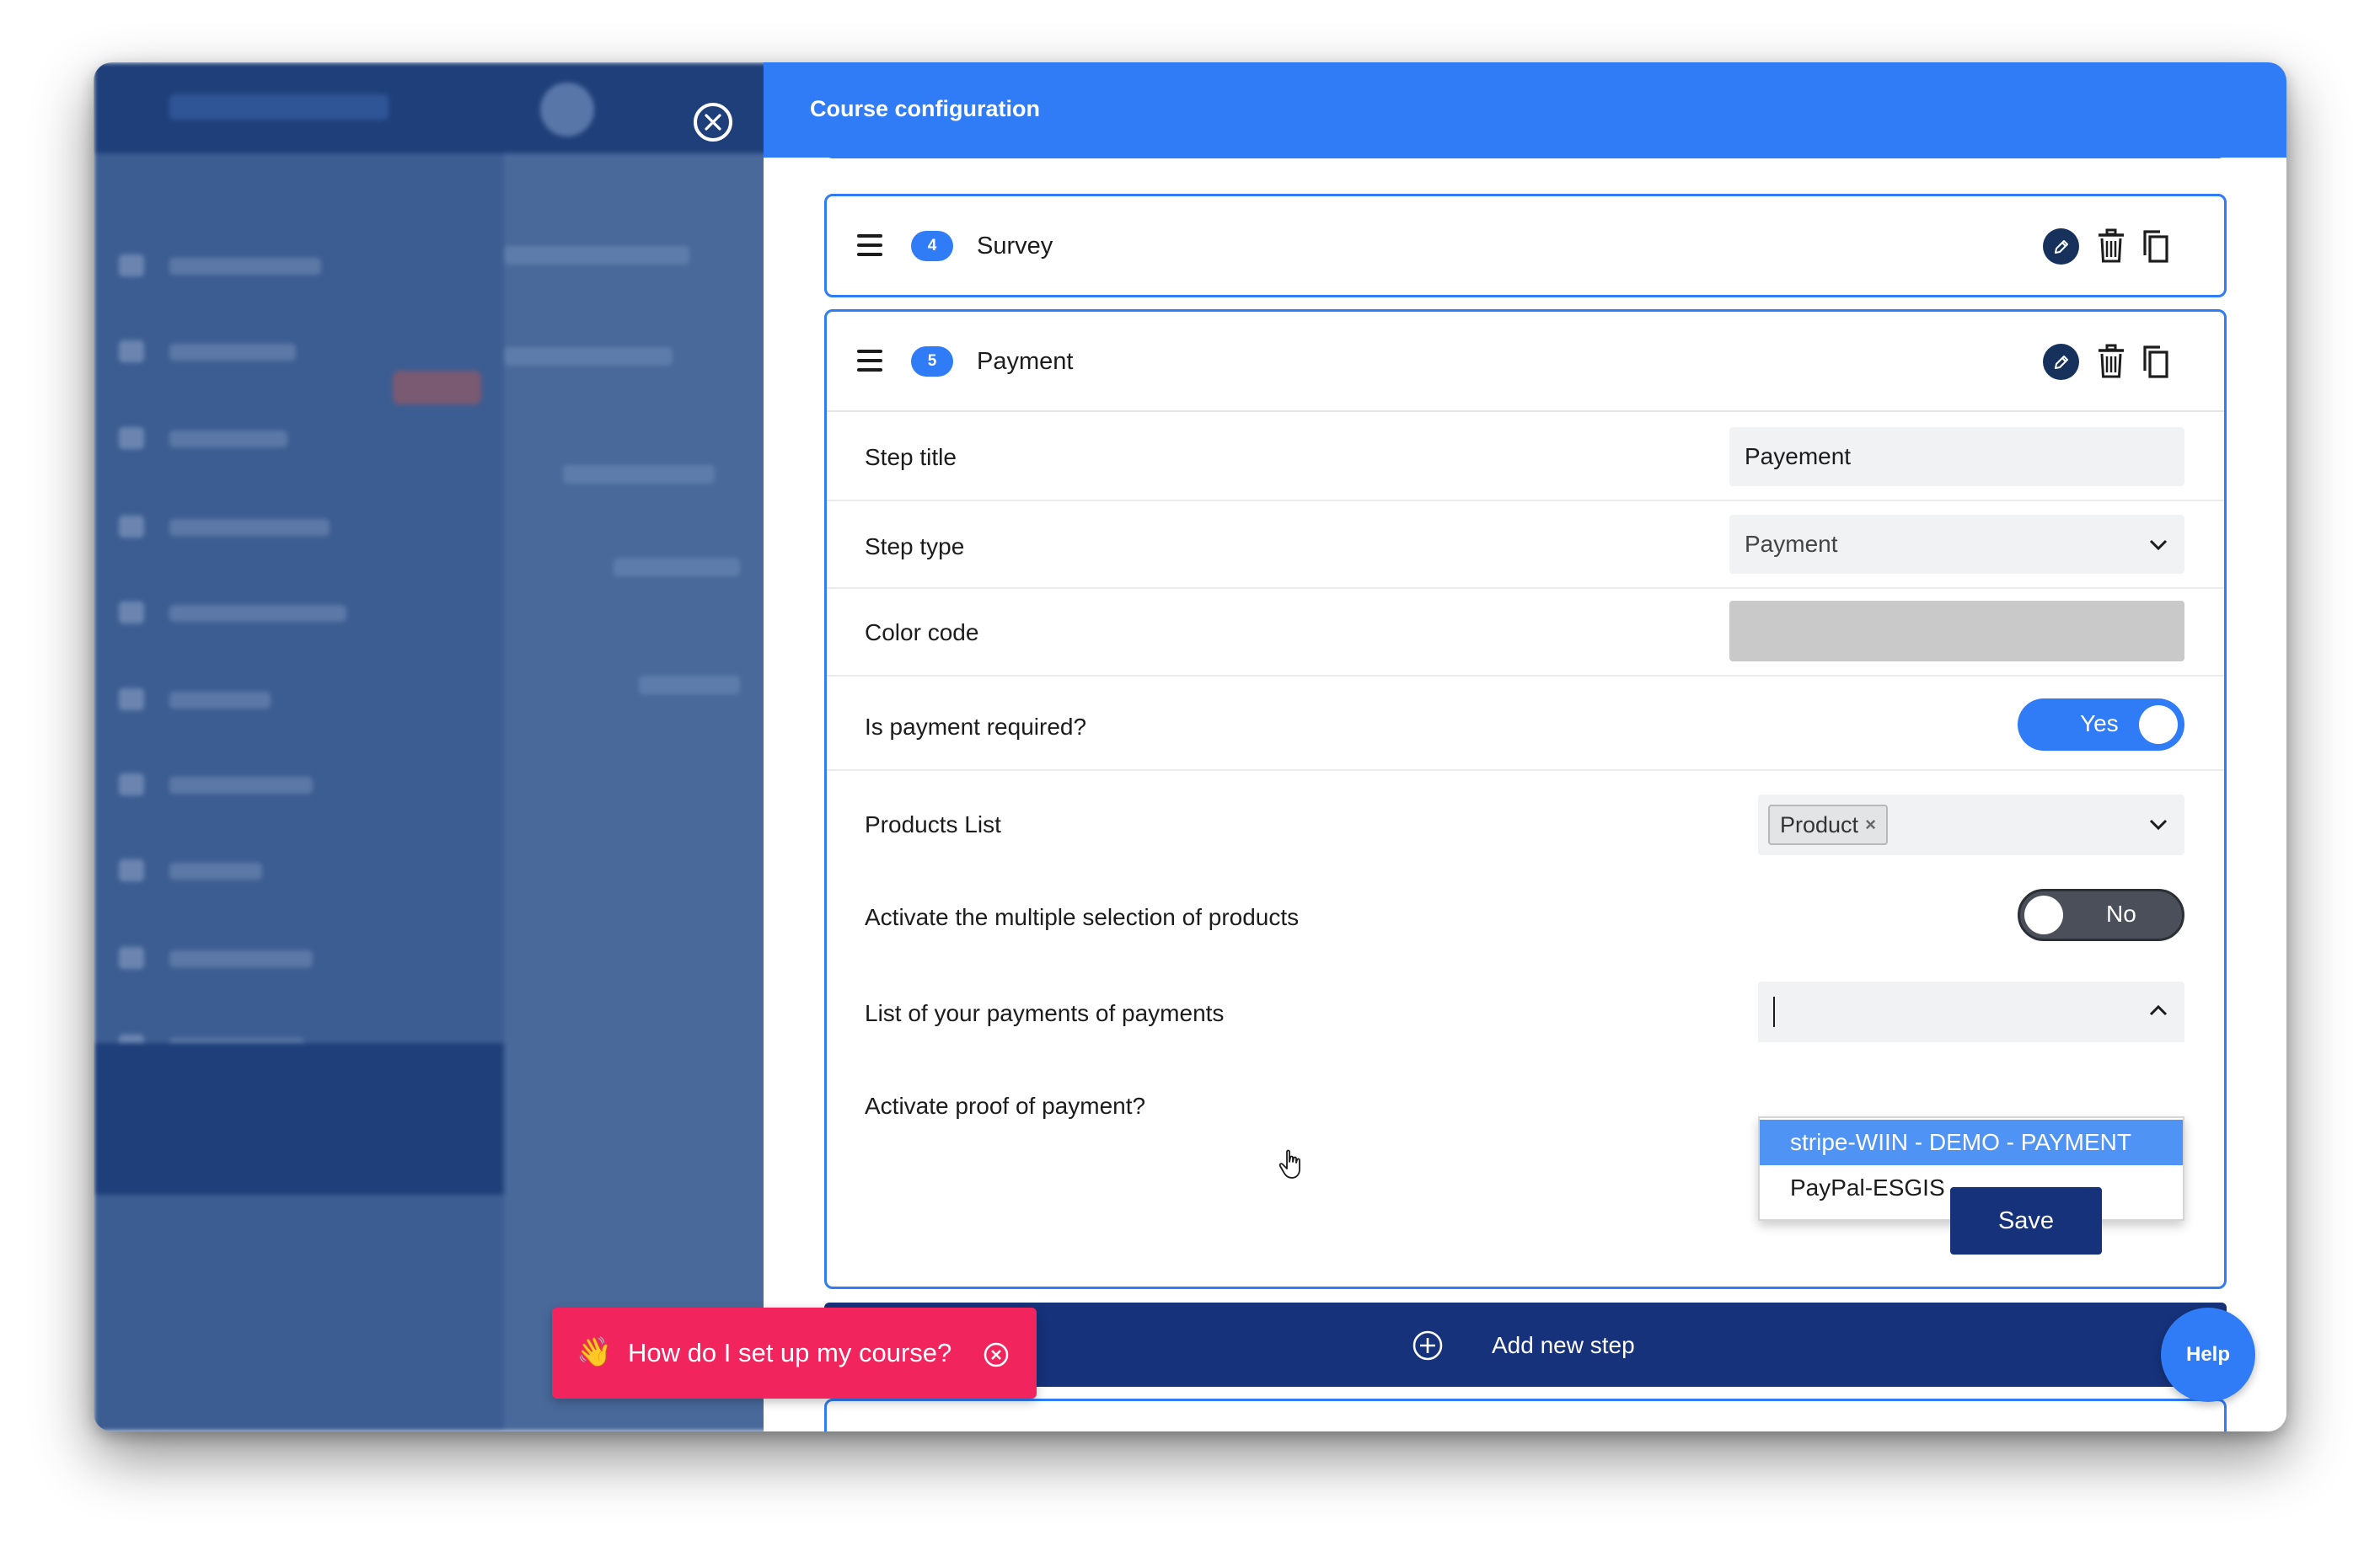  Describe the element at coordinates (915, 546) in the screenshot. I see `step-type-label: Step type` at that location.